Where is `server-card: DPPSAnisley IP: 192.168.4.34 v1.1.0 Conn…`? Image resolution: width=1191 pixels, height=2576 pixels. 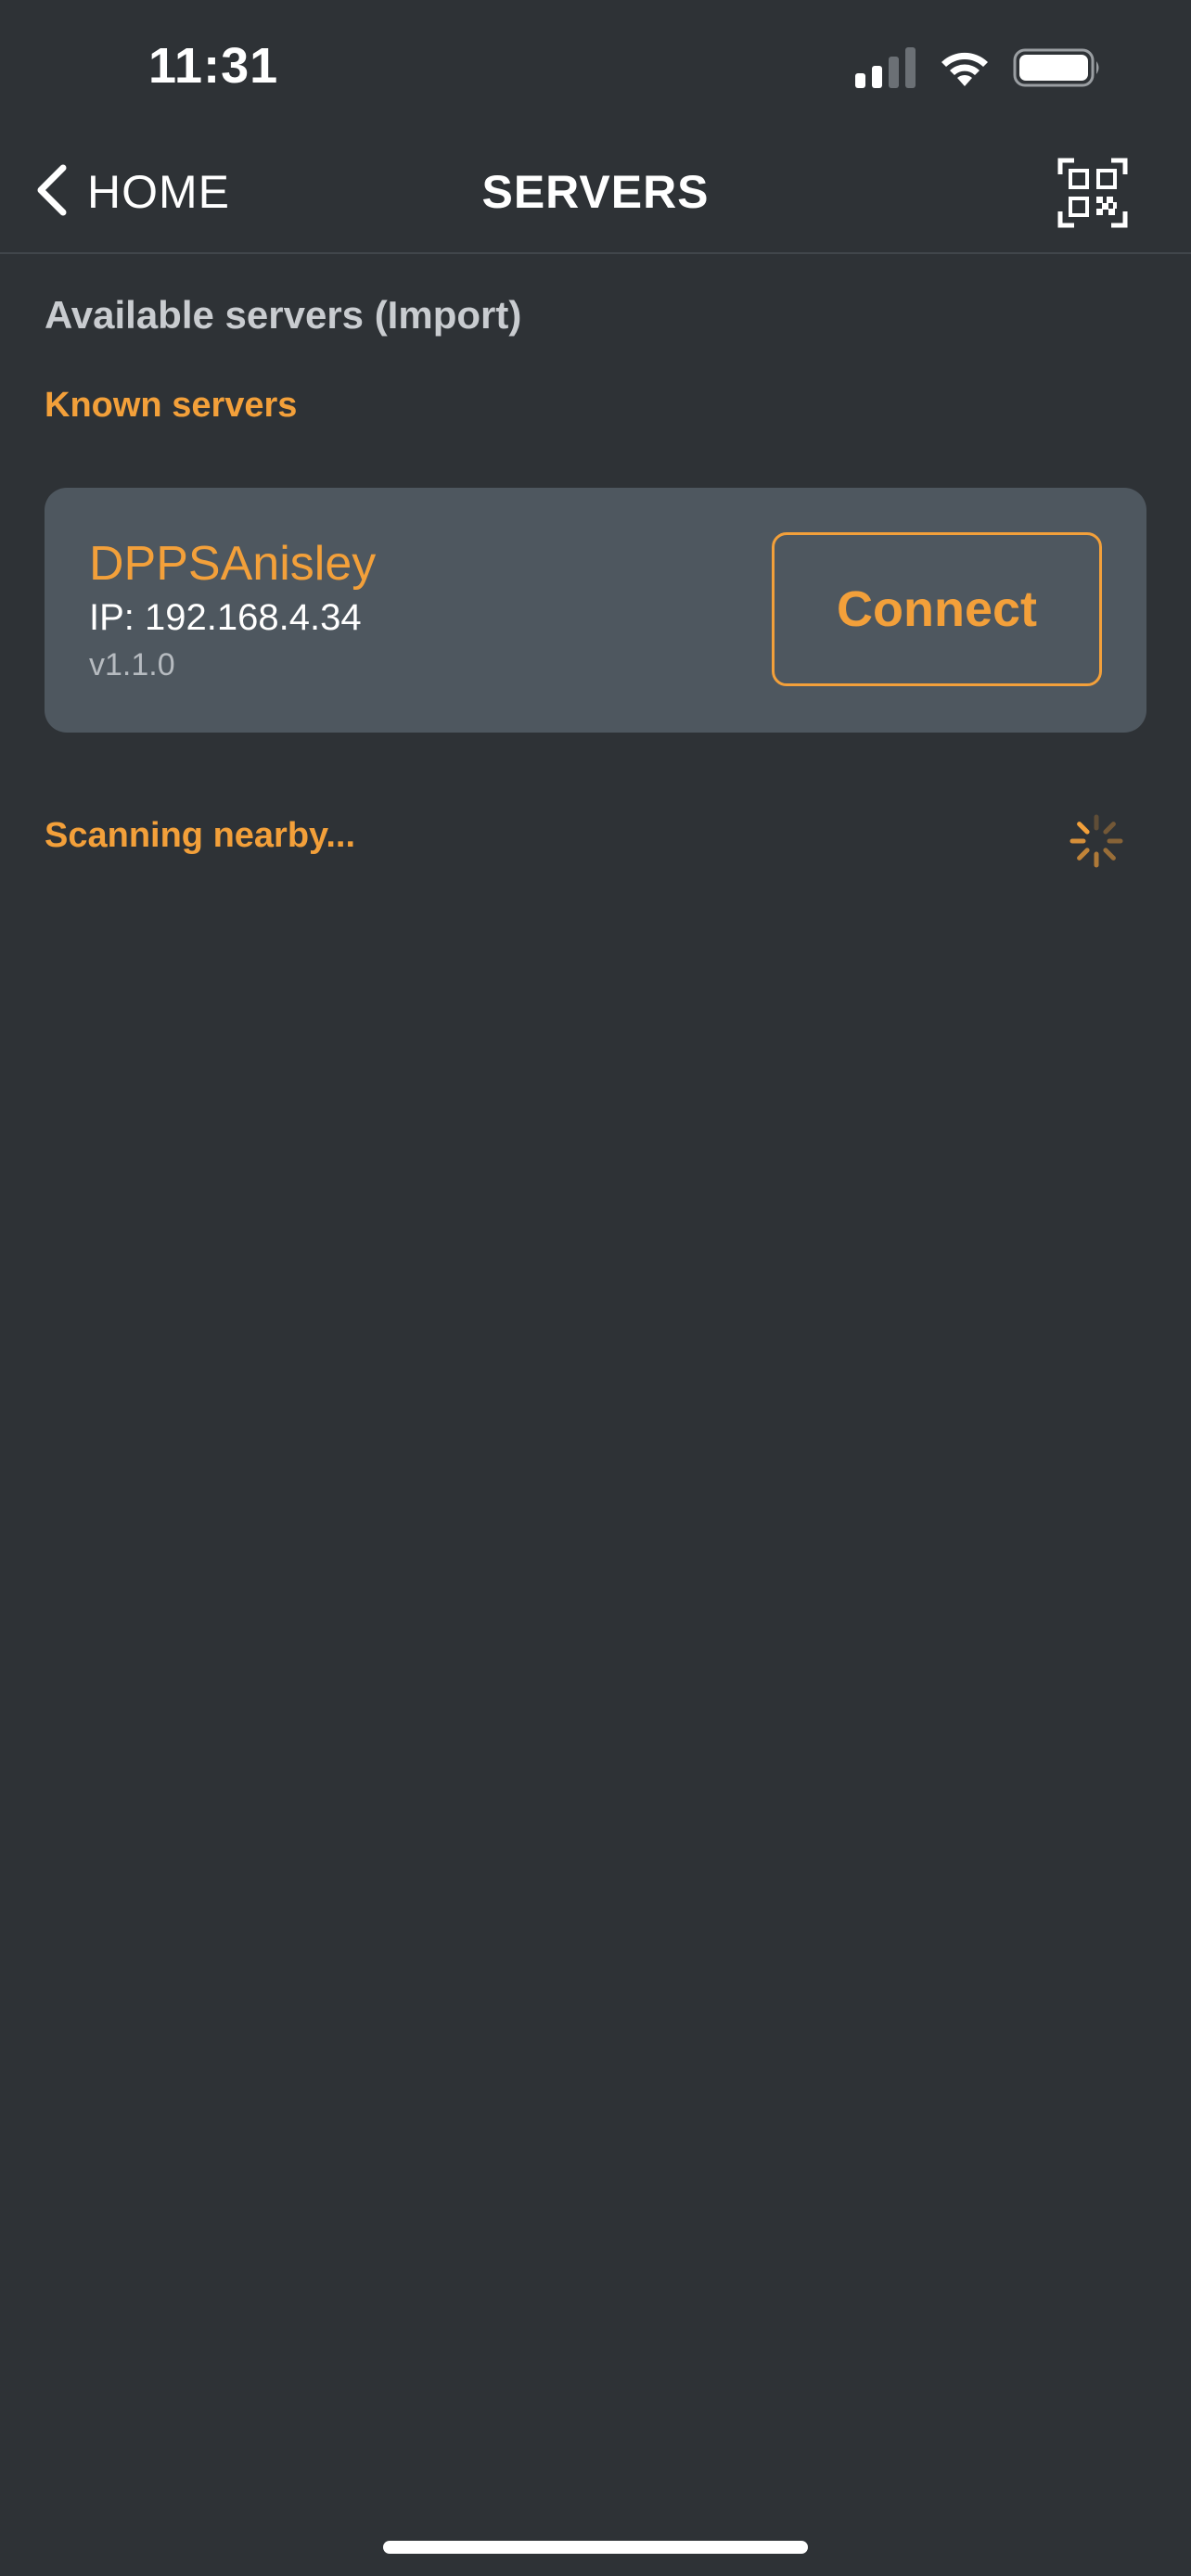 server-card: DPPSAnisley IP: 192.168.4.34 v1.1.0 Conn… is located at coordinates (595, 610).